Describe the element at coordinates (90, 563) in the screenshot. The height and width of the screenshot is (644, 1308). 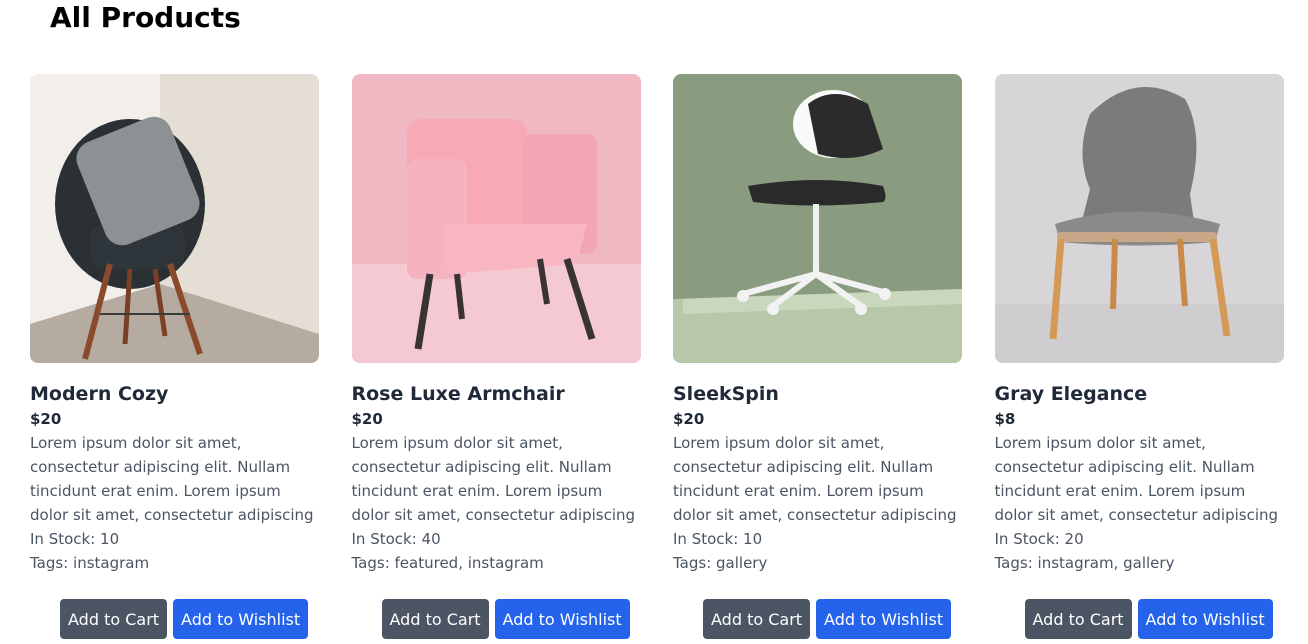
I see `product-tags: Tags: instagram` at that location.